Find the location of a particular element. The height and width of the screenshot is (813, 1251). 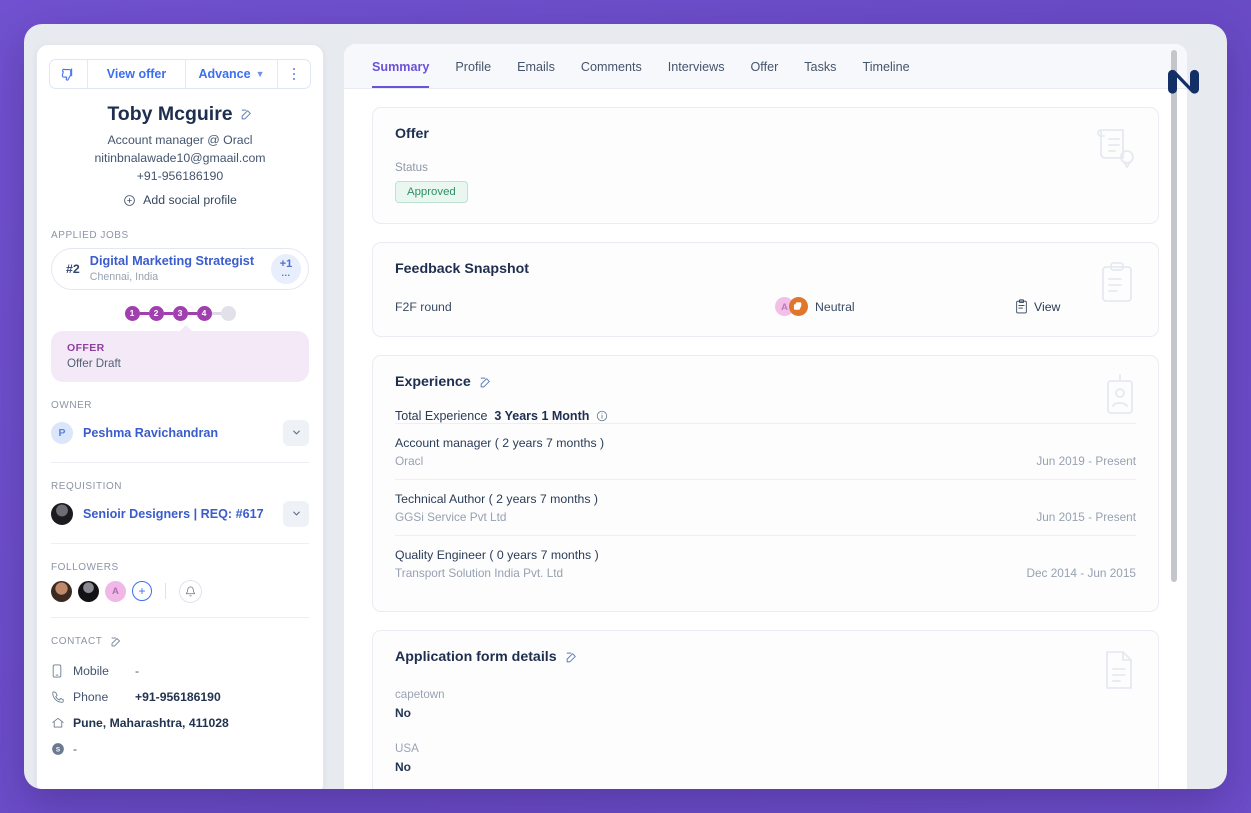

tab-emails: Emails is located at coordinates (536, 74).